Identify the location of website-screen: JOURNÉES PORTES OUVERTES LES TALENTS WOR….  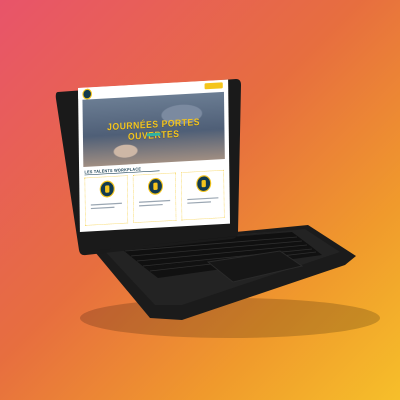
(154, 155).